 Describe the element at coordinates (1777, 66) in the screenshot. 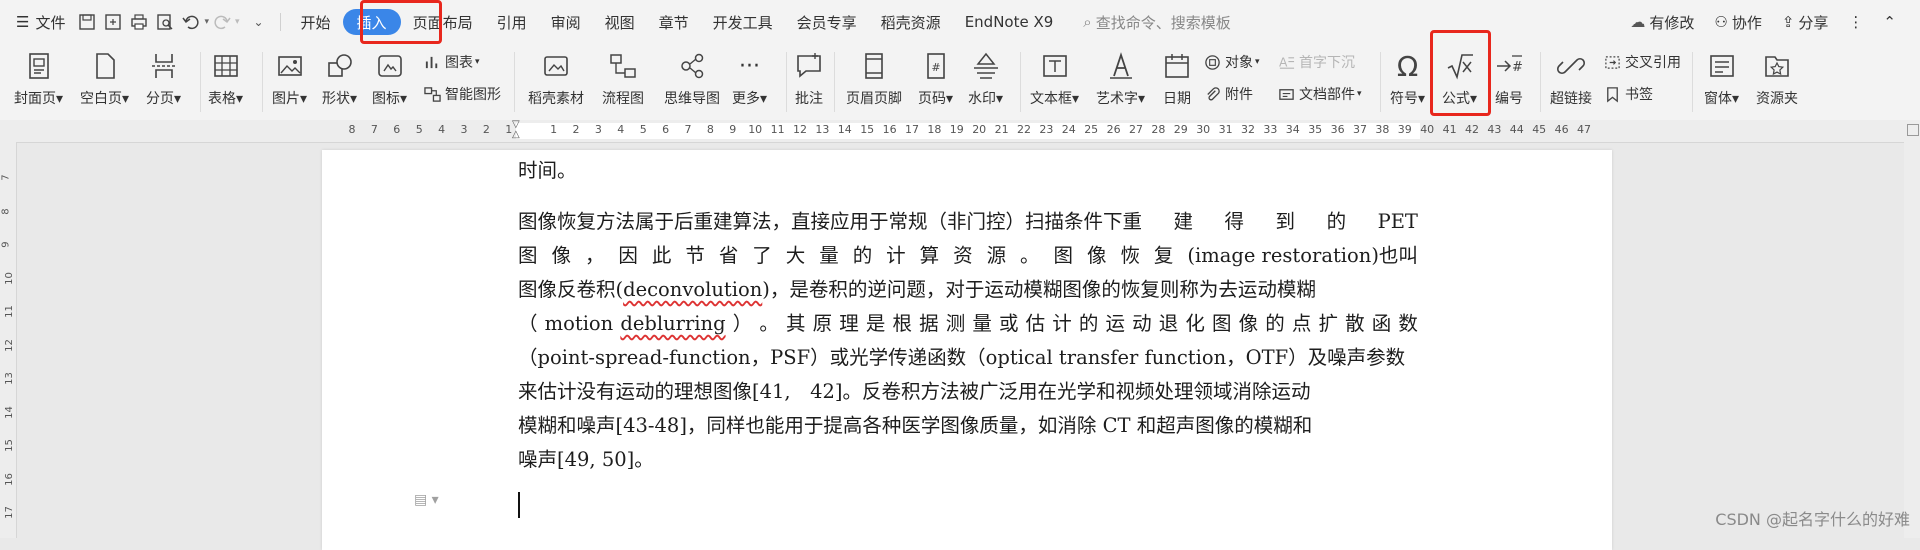

I see `star-folder-icon` at that location.